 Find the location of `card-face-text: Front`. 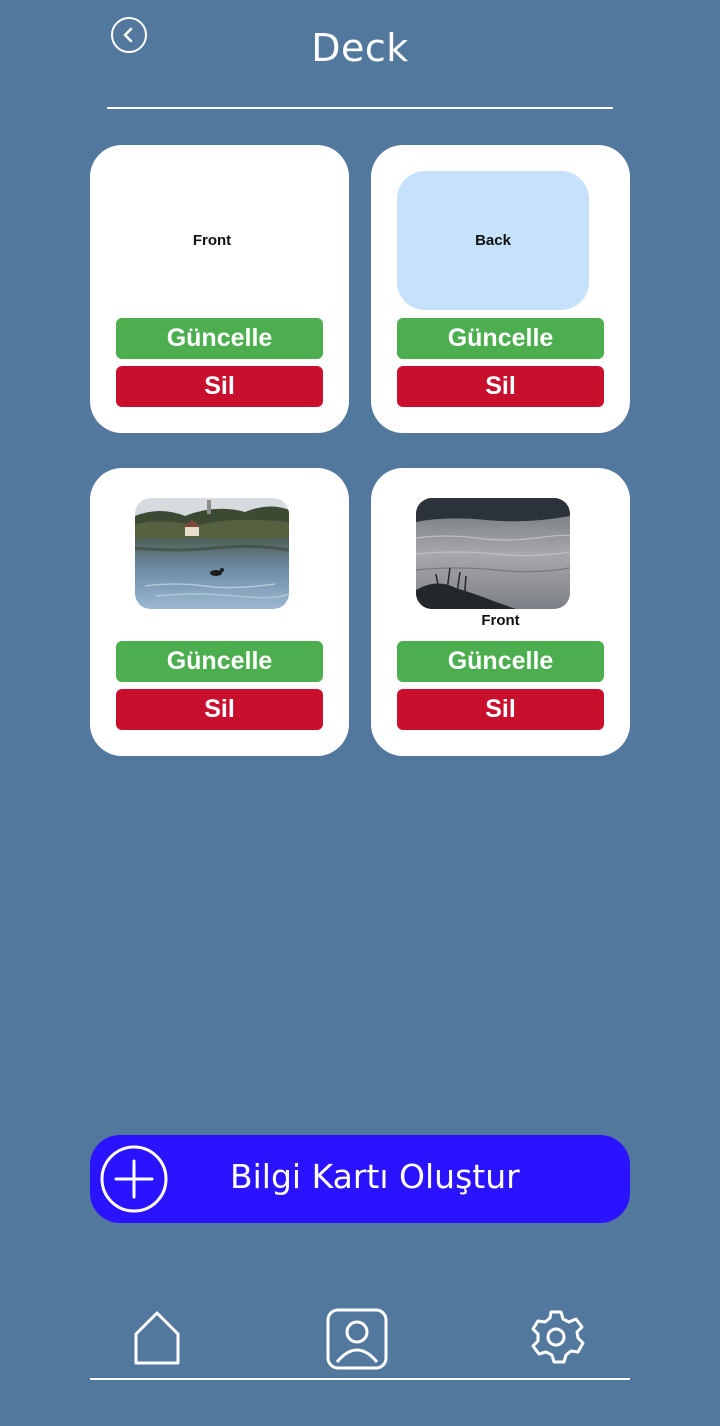

card-face-text: Front is located at coordinates (212, 240).